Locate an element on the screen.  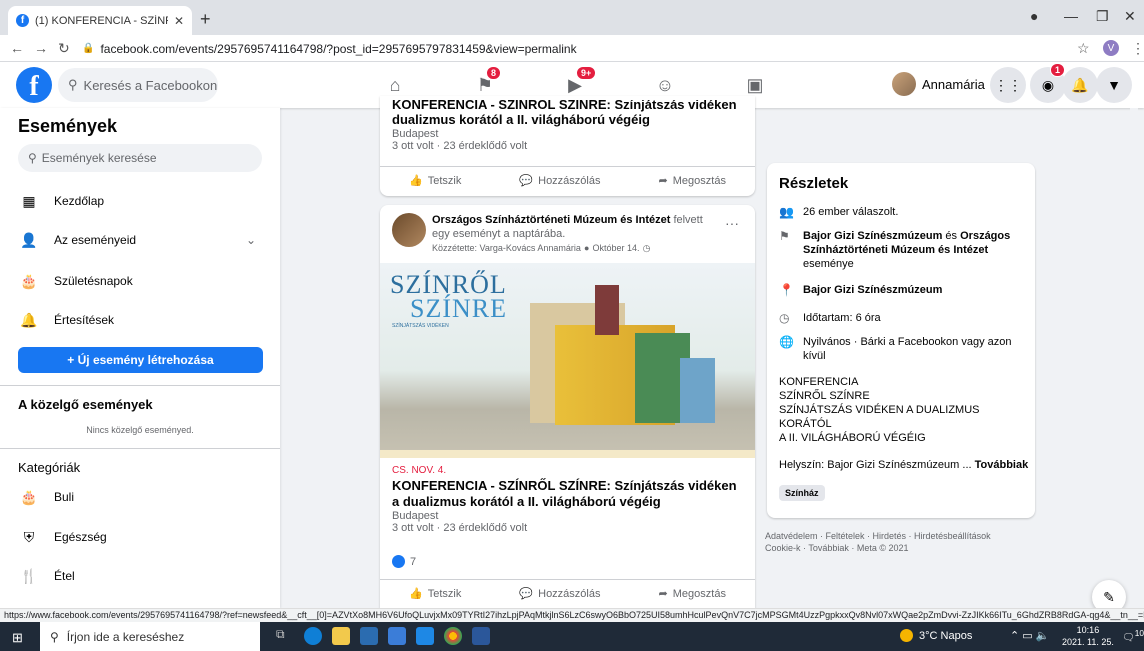
comment-icon: 💬 is located at coordinates (526, 181).